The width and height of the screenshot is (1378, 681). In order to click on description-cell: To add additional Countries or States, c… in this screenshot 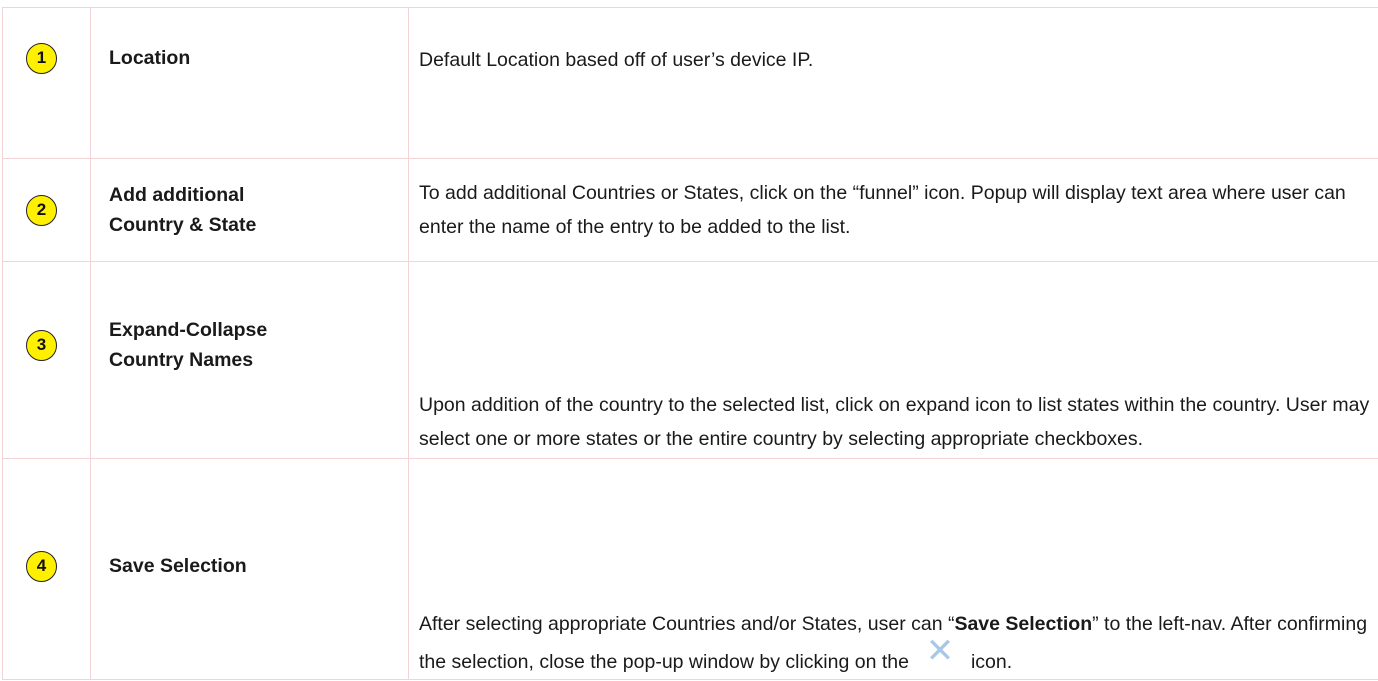, I will do `click(893, 210)`.